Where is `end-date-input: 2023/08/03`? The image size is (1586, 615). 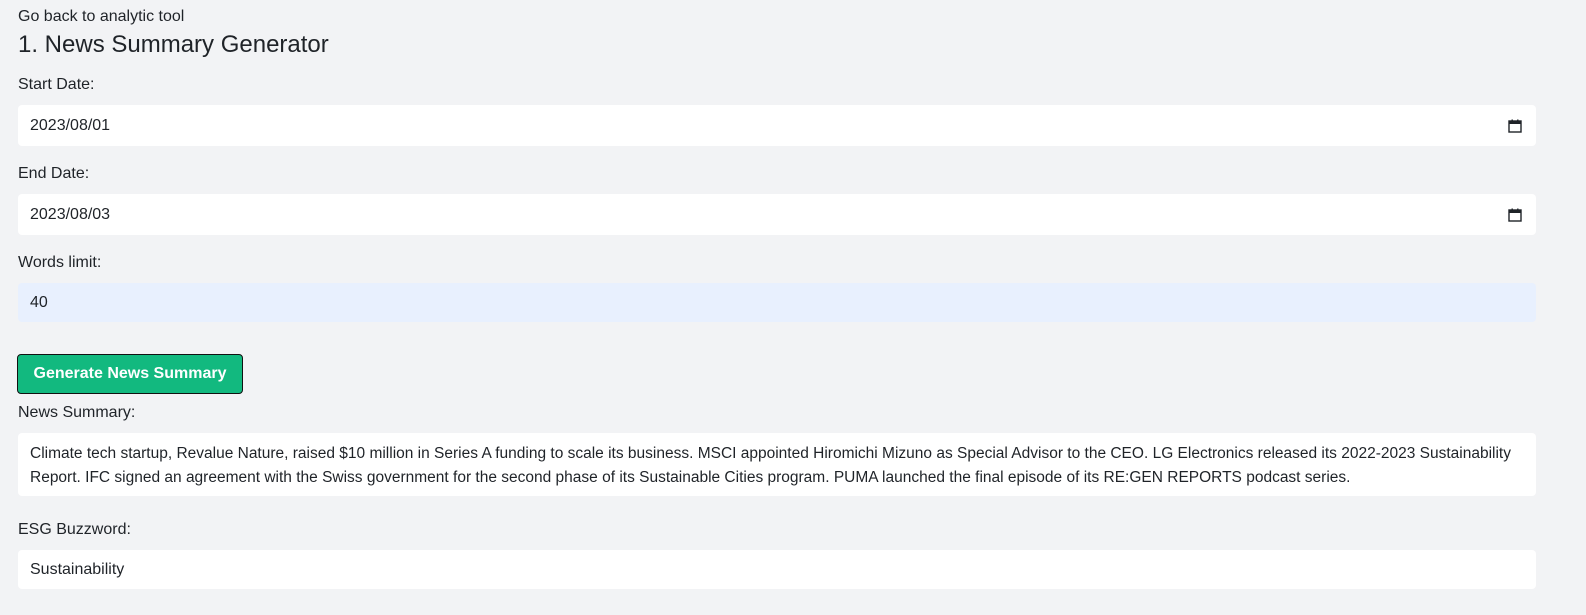 end-date-input: 2023/08/03 is located at coordinates (777, 214).